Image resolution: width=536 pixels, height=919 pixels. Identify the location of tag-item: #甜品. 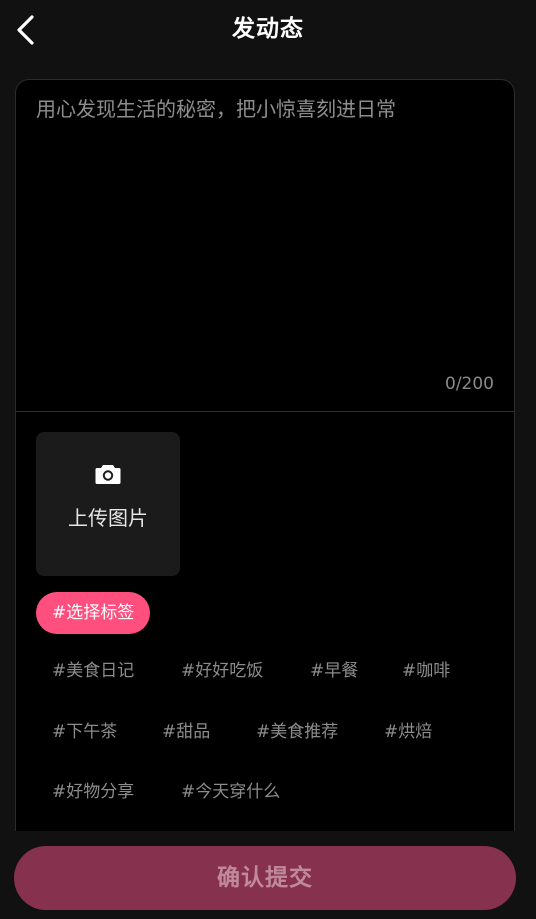
(186, 732).